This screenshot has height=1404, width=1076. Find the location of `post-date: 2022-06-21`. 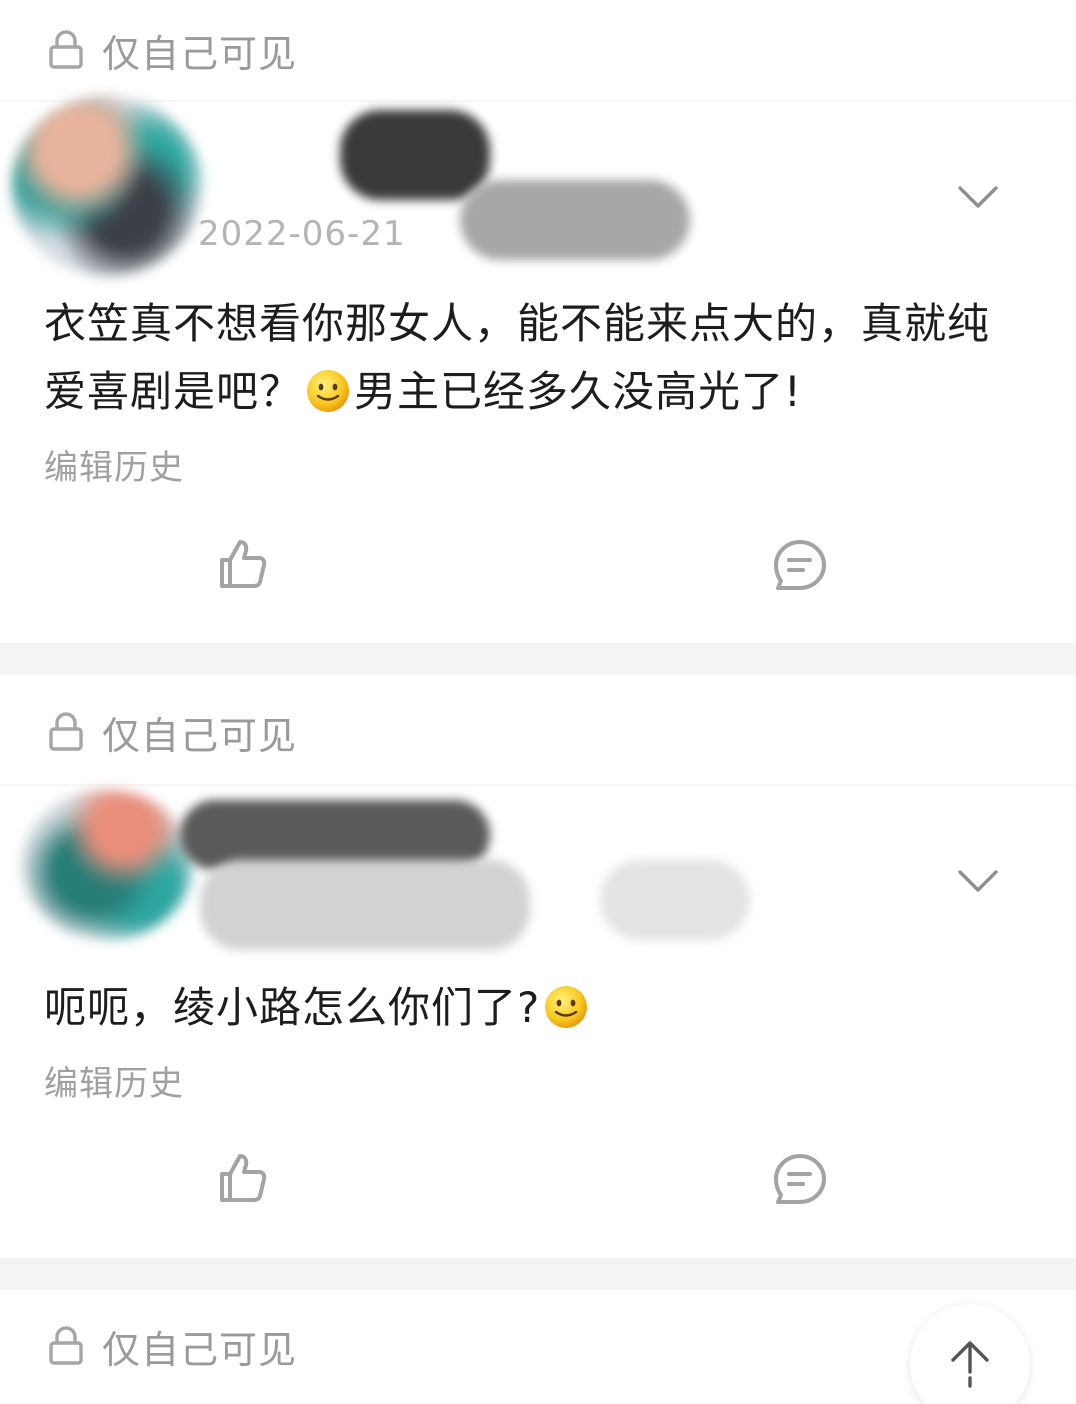

post-date: 2022-06-21 is located at coordinates (302, 234).